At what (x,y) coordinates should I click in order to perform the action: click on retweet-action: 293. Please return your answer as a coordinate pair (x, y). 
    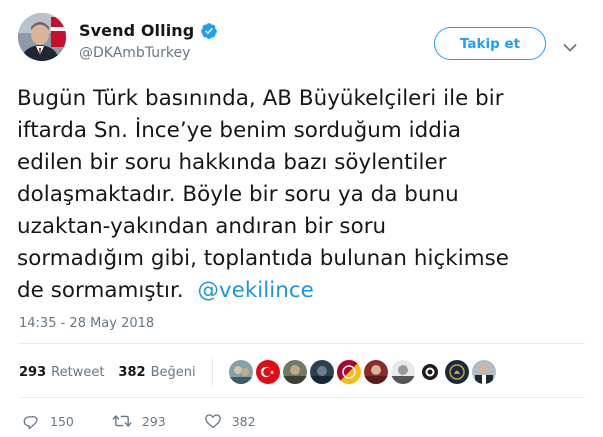
    Looking at the image, I should click on (139, 421).